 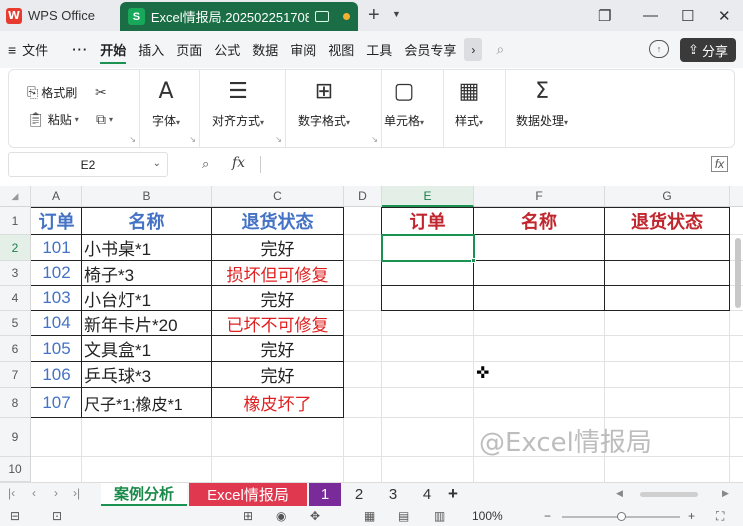 What do you see at coordinates (15, 323) in the screenshot?
I see `row-header-5: 5` at bounding box center [15, 323].